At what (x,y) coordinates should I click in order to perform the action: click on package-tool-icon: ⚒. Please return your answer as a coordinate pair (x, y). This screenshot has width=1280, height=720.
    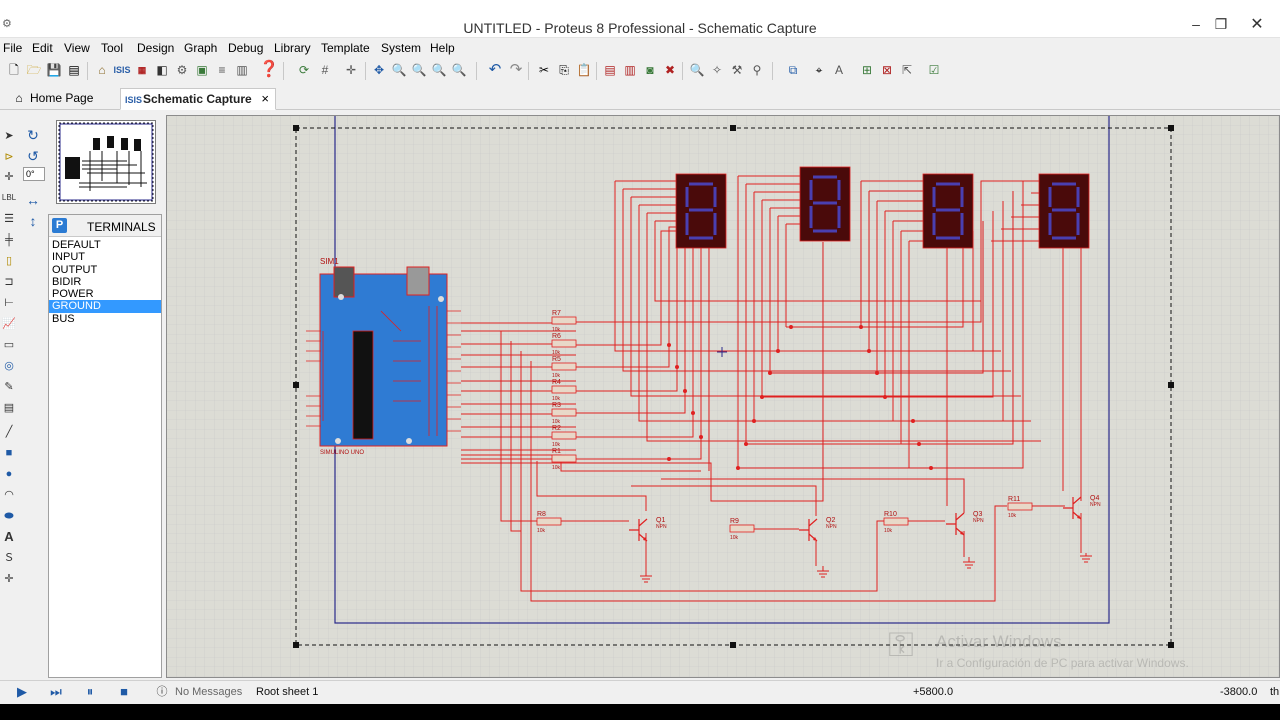
    Looking at the image, I should click on (737, 70).